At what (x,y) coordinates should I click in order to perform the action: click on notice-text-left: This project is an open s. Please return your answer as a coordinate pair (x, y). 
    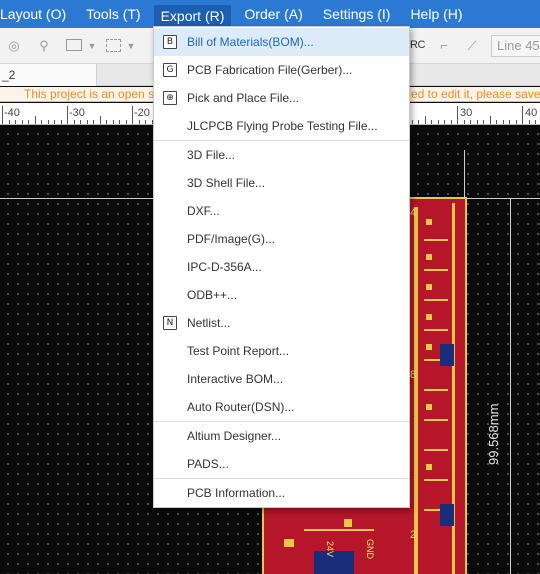
    Looking at the image, I should click on (89, 94).